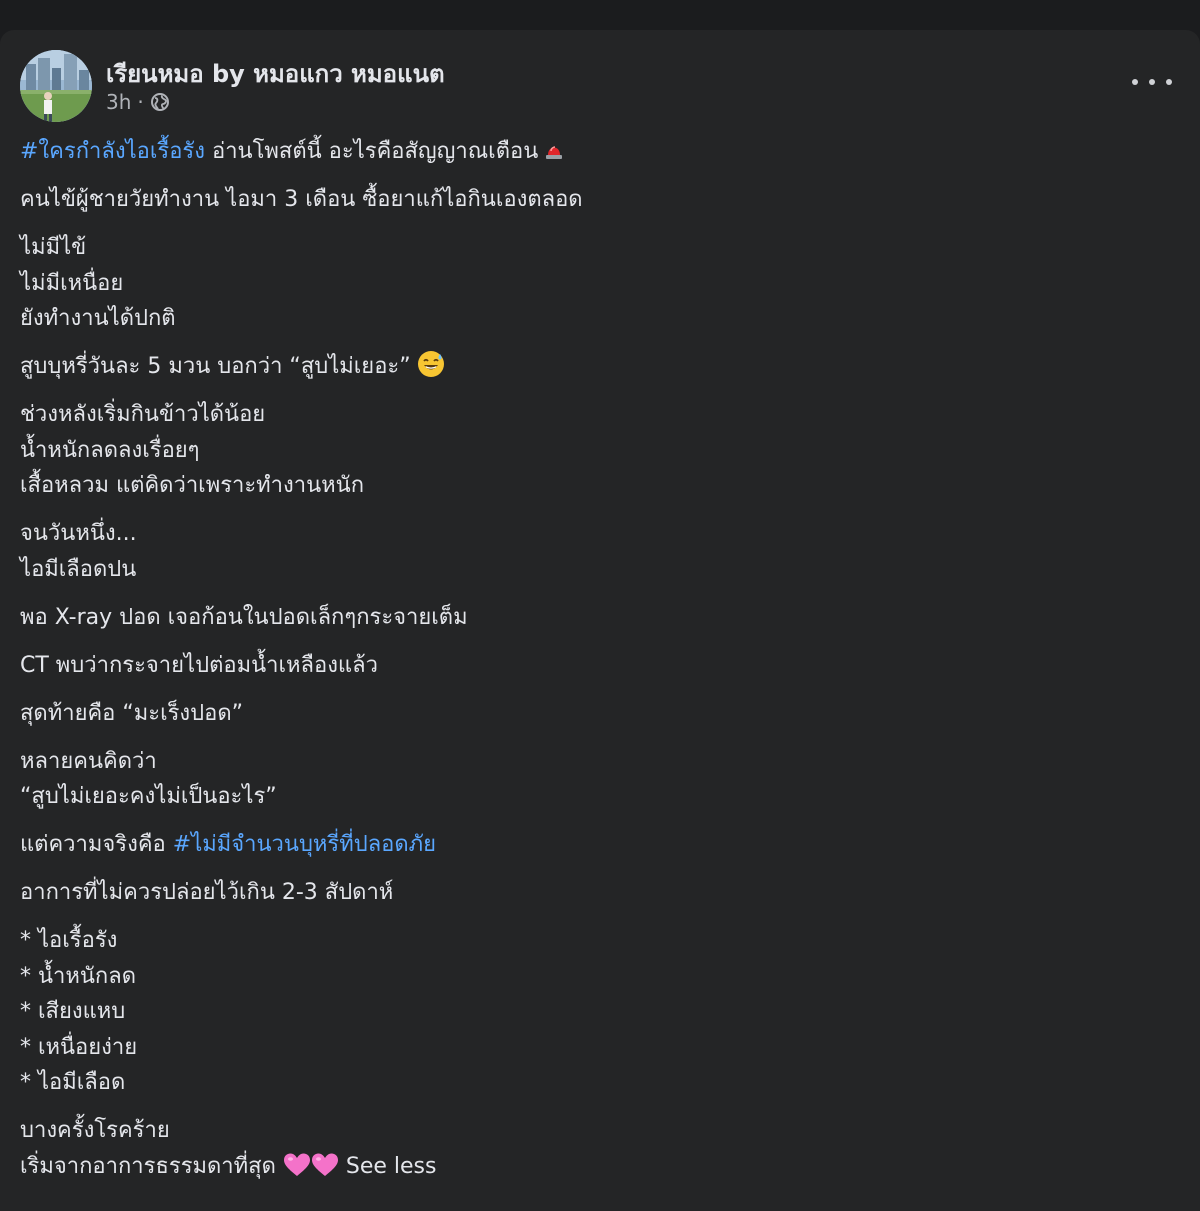 This screenshot has width=1200, height=1211. I want to click on post-line: * เสียงแหบ, so click(590, 1012).